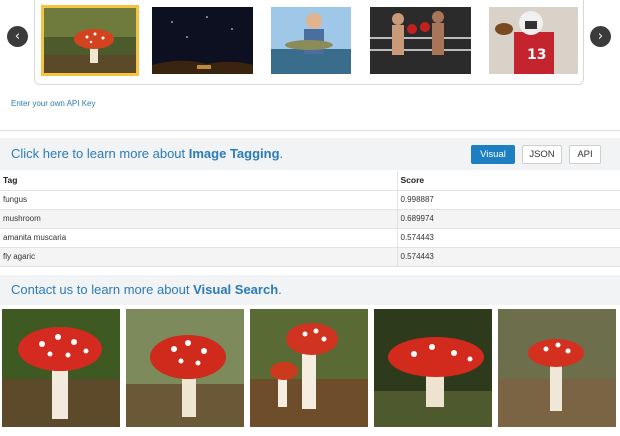  I want to click on column-header-score: Score, so click(508, 181).